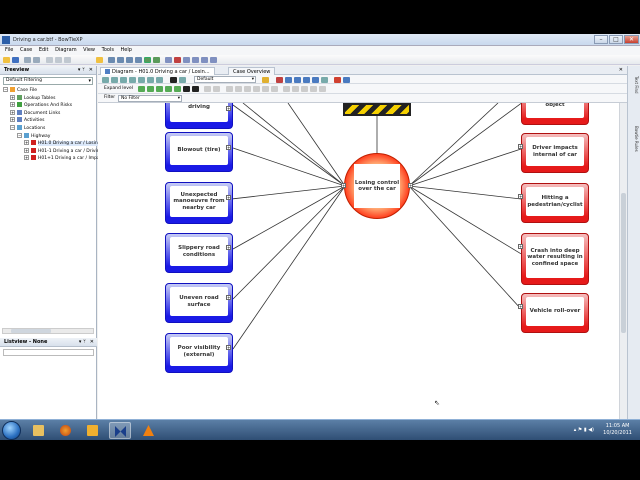  I want to click on table-icon, so click(186, 60).